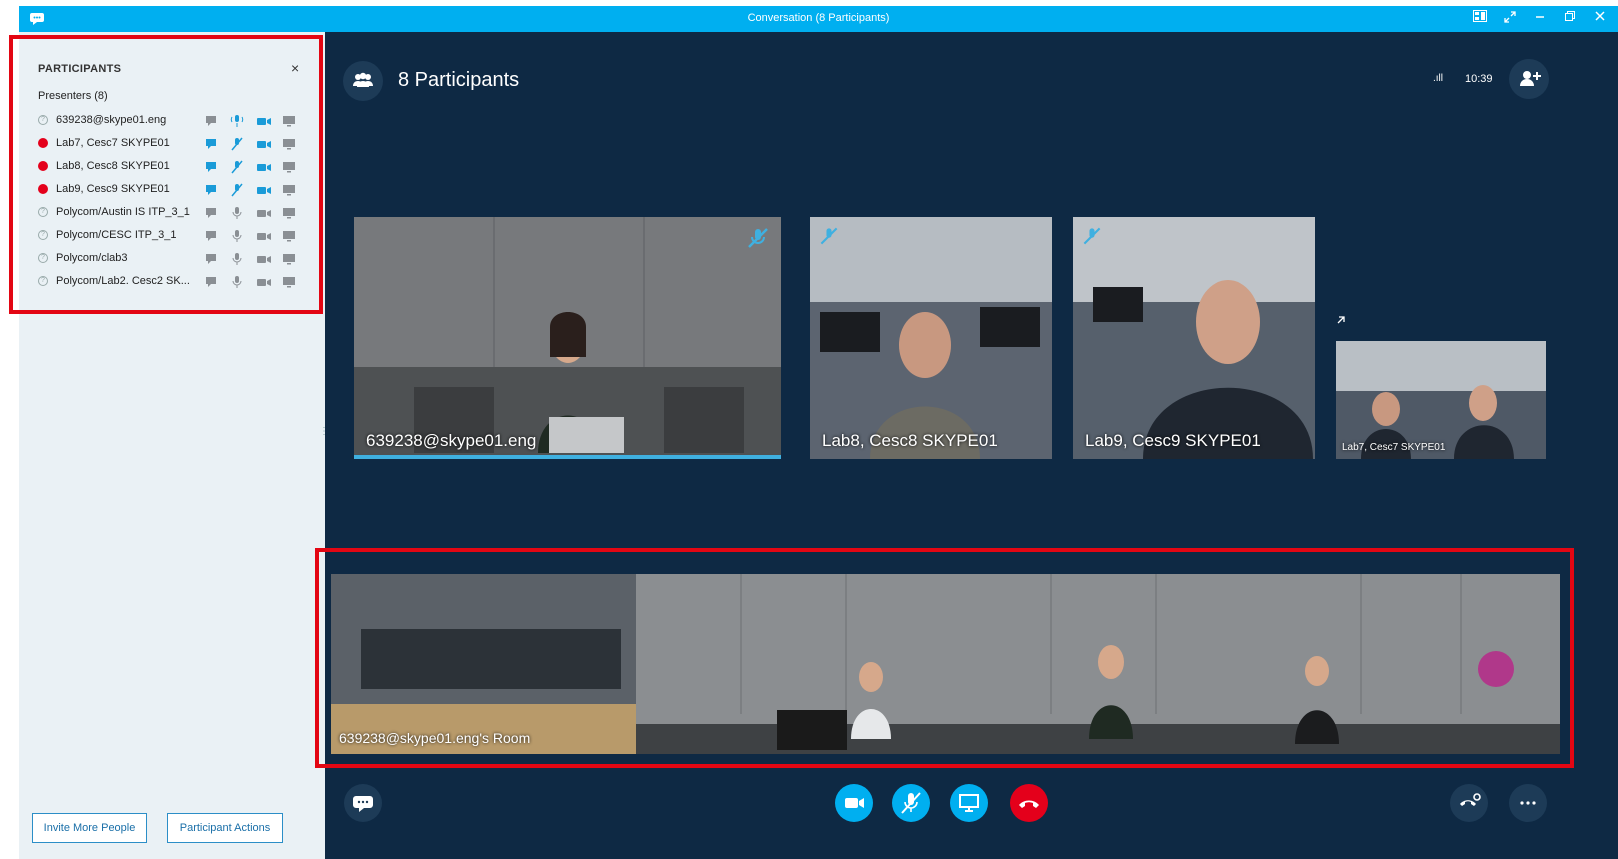 This screenshot has width=1618, height=859. I want to click on restore-icon, so click(1570, 19).